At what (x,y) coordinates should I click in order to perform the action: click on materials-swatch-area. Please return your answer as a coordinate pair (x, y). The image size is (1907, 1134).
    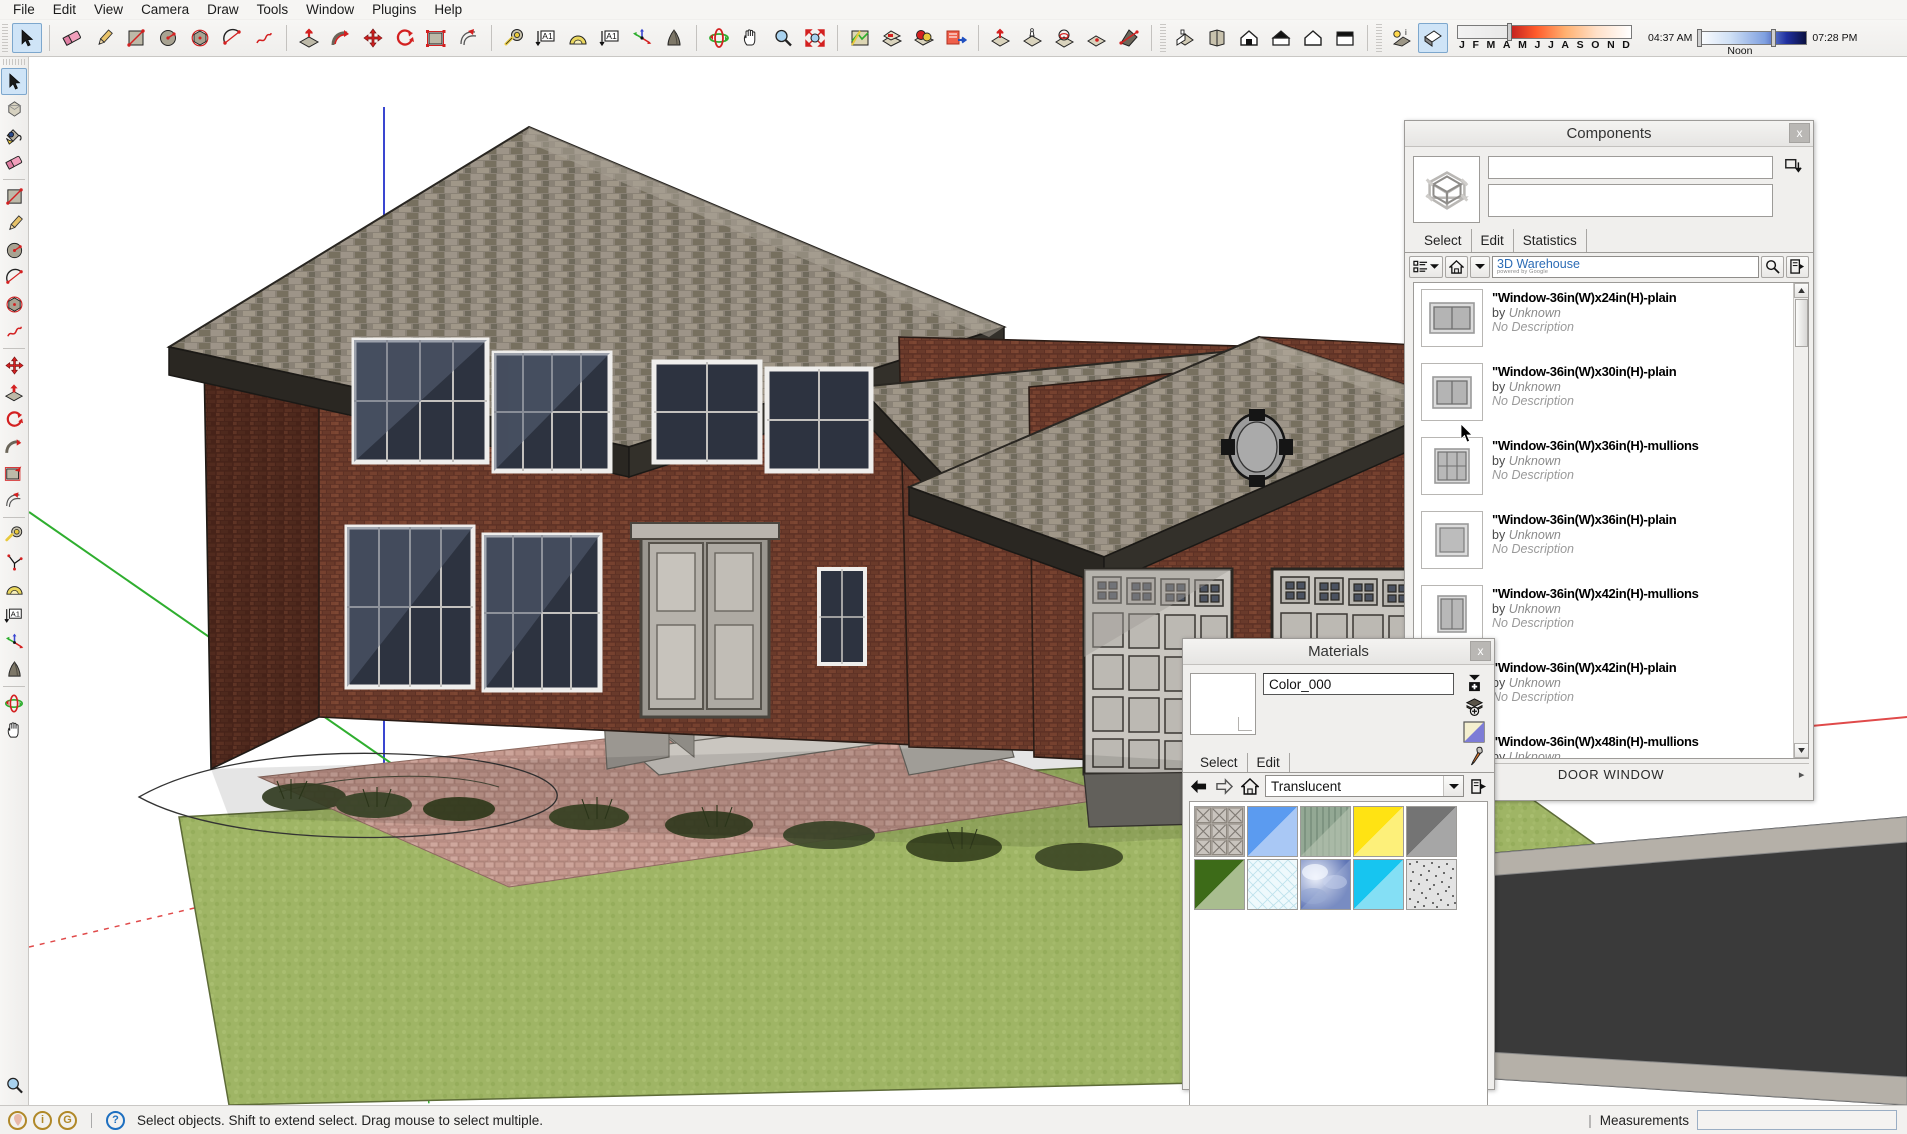
    Looking at the image, I should click on (1338, 959).